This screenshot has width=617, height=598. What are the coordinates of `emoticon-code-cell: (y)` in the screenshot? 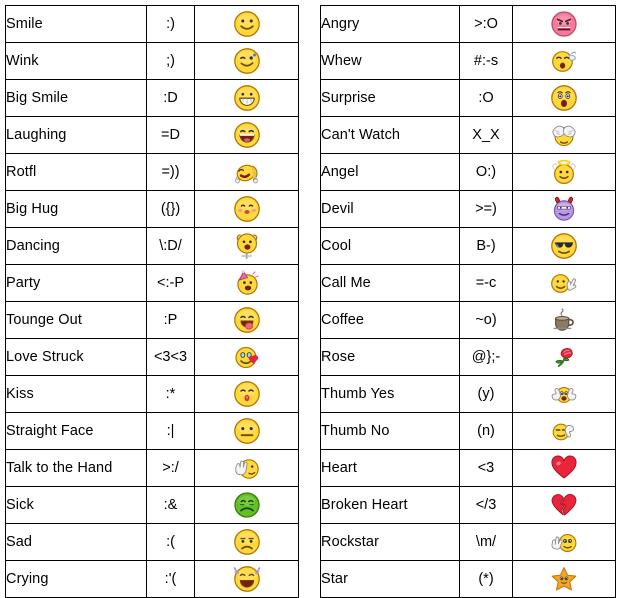 It's located at (486, 394).